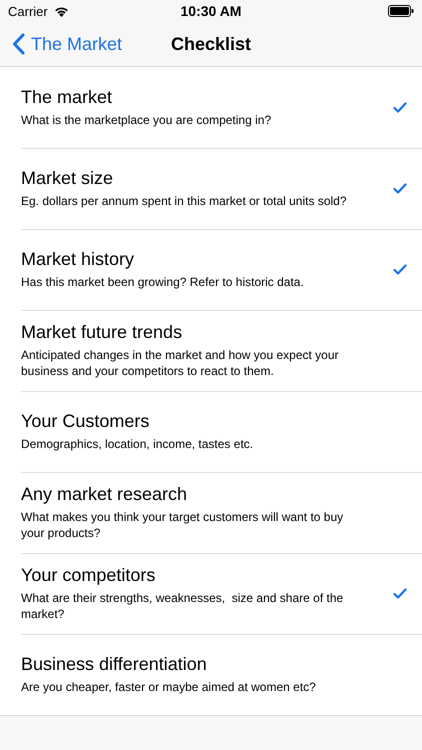 The height and width of the screenshot is (750, 422). Describe the element at coordinates (137, 444) in the screenshot. I see `item-description: Demographics, location, income, tastes etc.` at that location.